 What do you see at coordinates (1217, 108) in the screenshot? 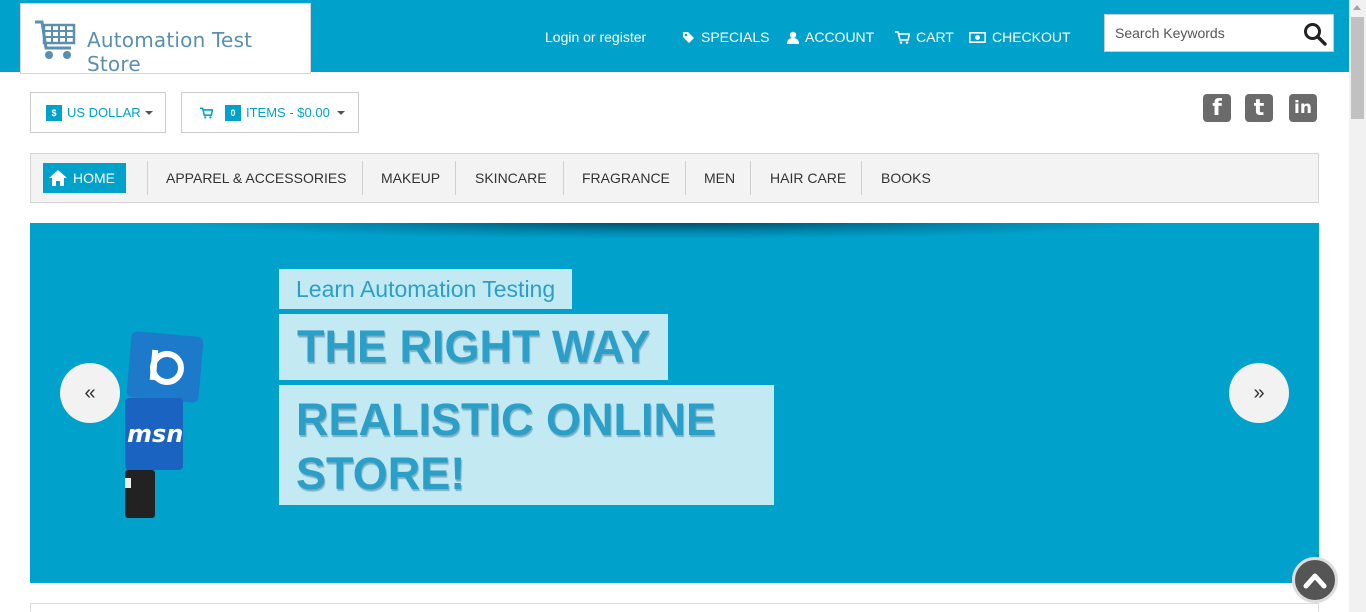
I see `facebook-icon: f` at bounding box center [1217, 108].